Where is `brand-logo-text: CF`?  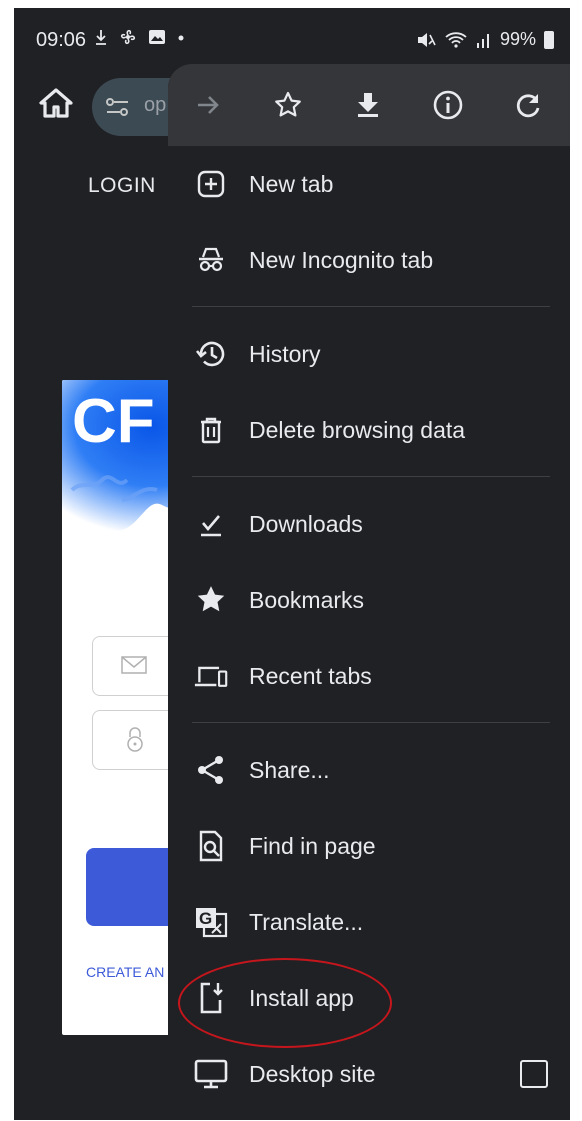 brand-logo-text: CF is located at coordinates (113, 421).